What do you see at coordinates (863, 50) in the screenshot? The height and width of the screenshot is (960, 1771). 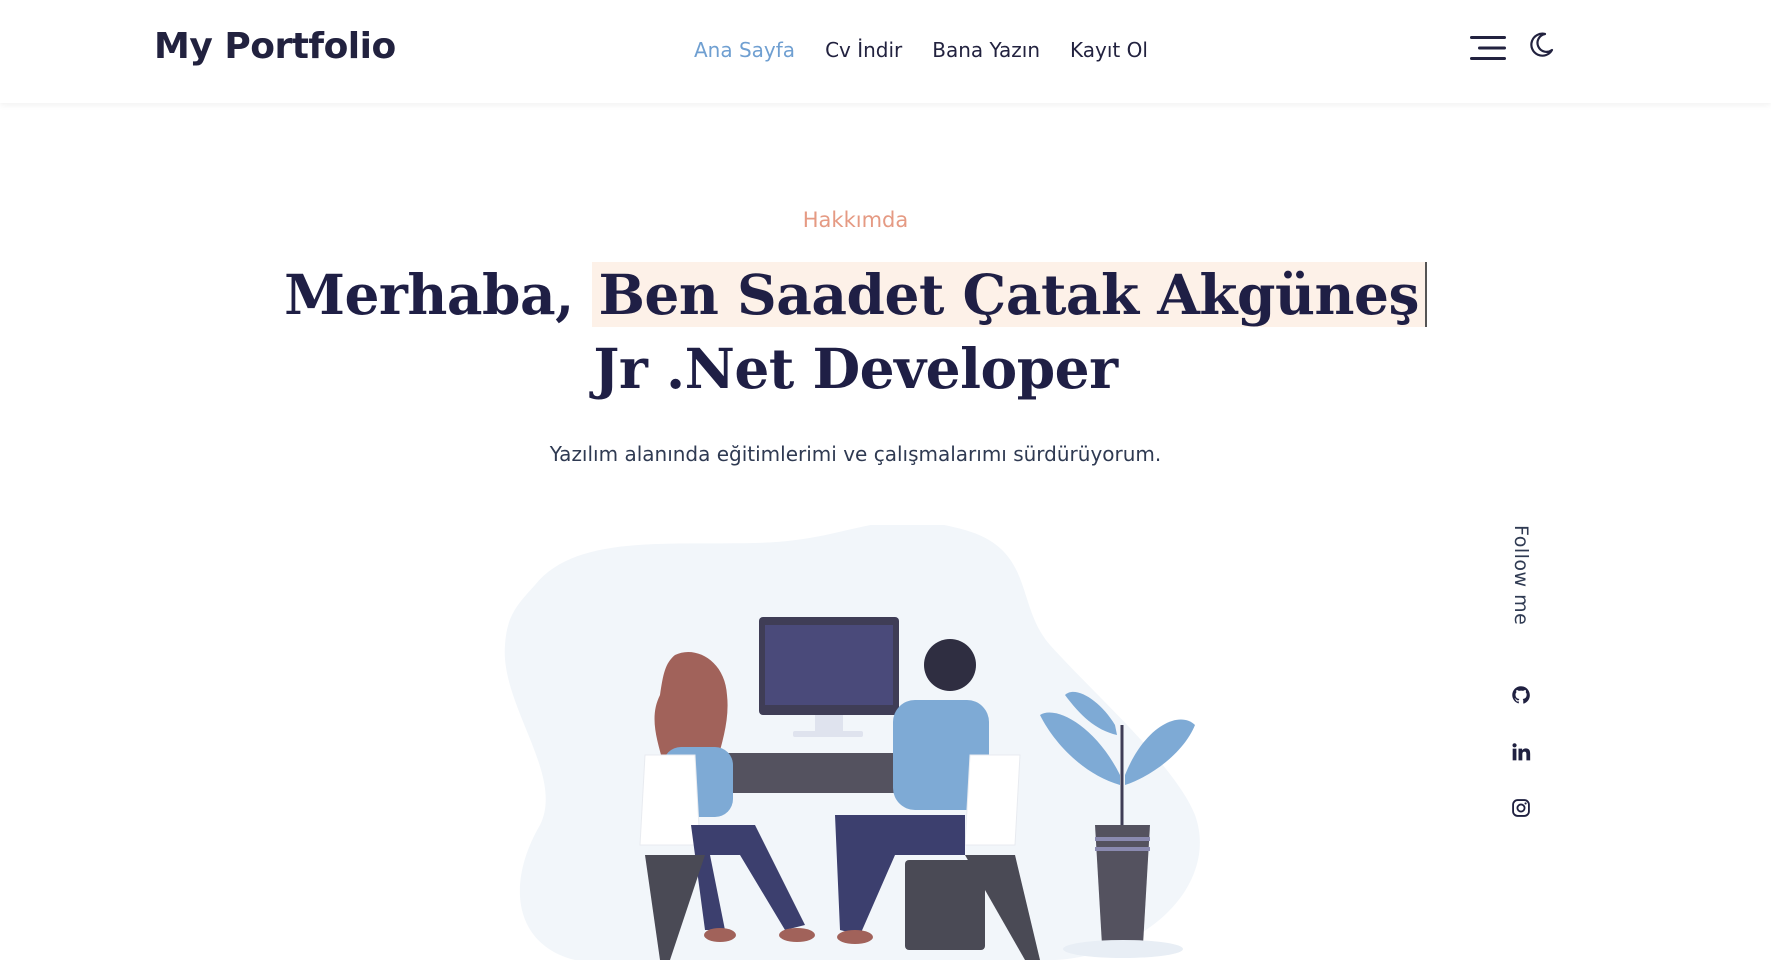 I see `nav-cv-download: Cv İndir` at bounding box center [863, 50].